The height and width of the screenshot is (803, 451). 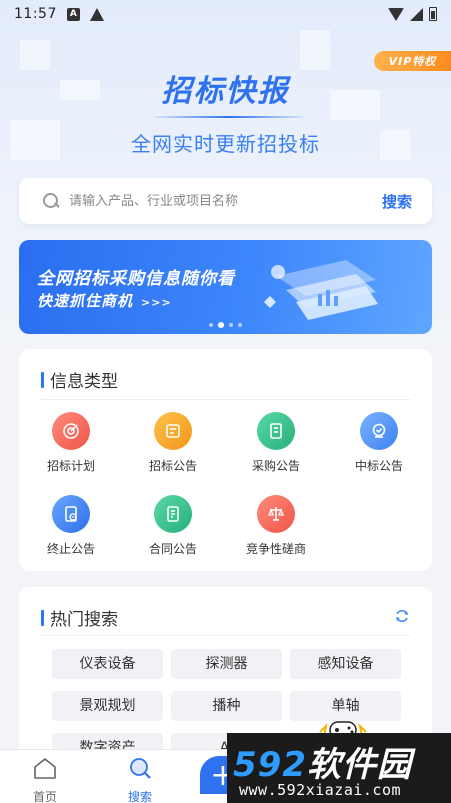 What do you see at coordinates (140, 779) in the screenshot?
I see `nav-search: 搜索` at bounding box center [140, 779].